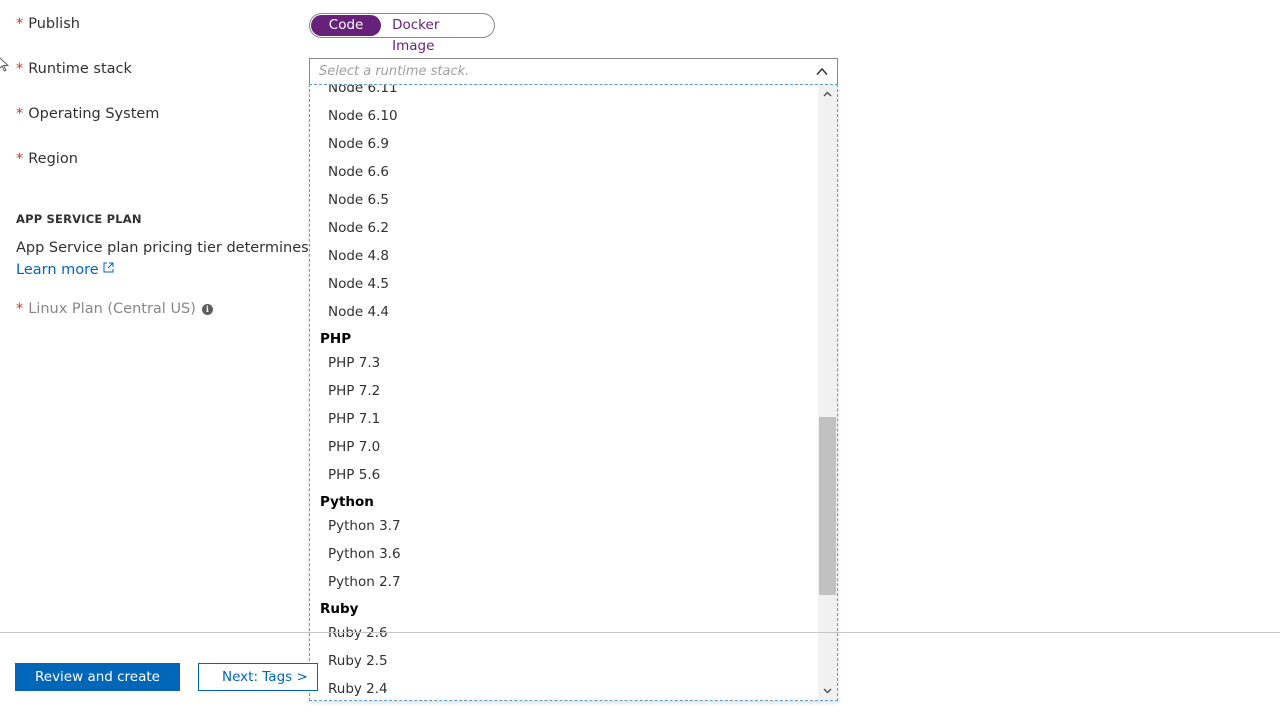  Describe the element at coordinates (437, 34) in the screenshot. I see `publish-option-docker-image: Docker Image` at that location.